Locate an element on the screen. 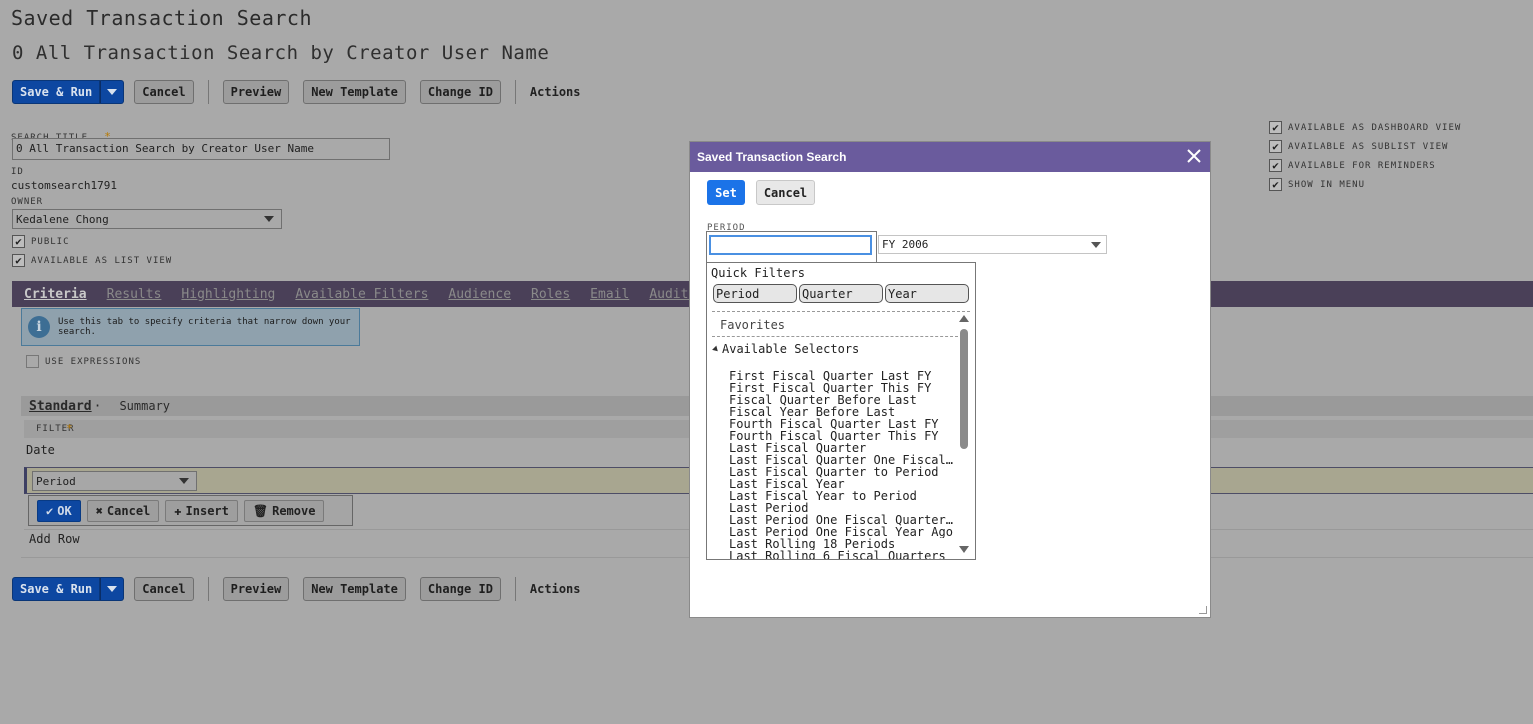  ok-button: ✔ OK is located at coordinates (59, 510).